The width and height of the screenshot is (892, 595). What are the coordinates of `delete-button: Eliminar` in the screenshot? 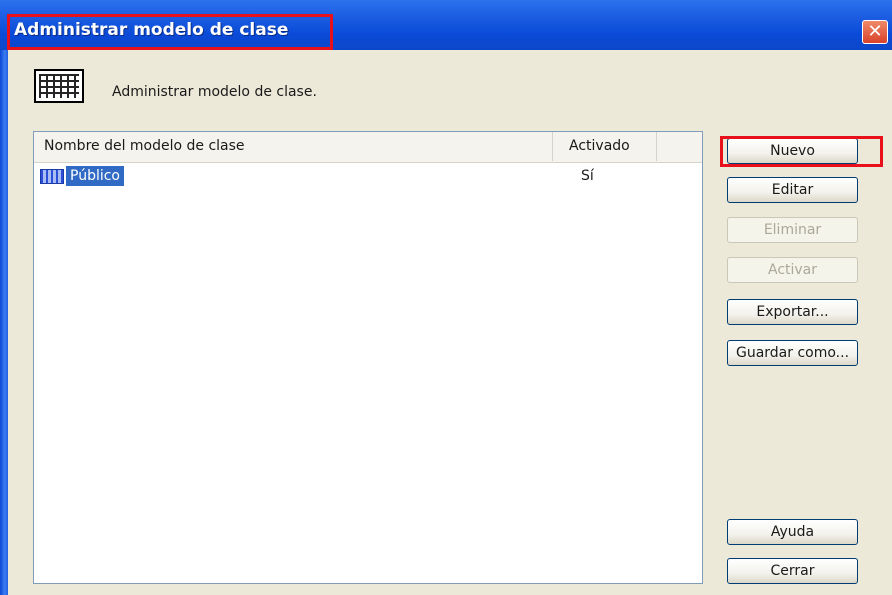 It's located at (792, 230).